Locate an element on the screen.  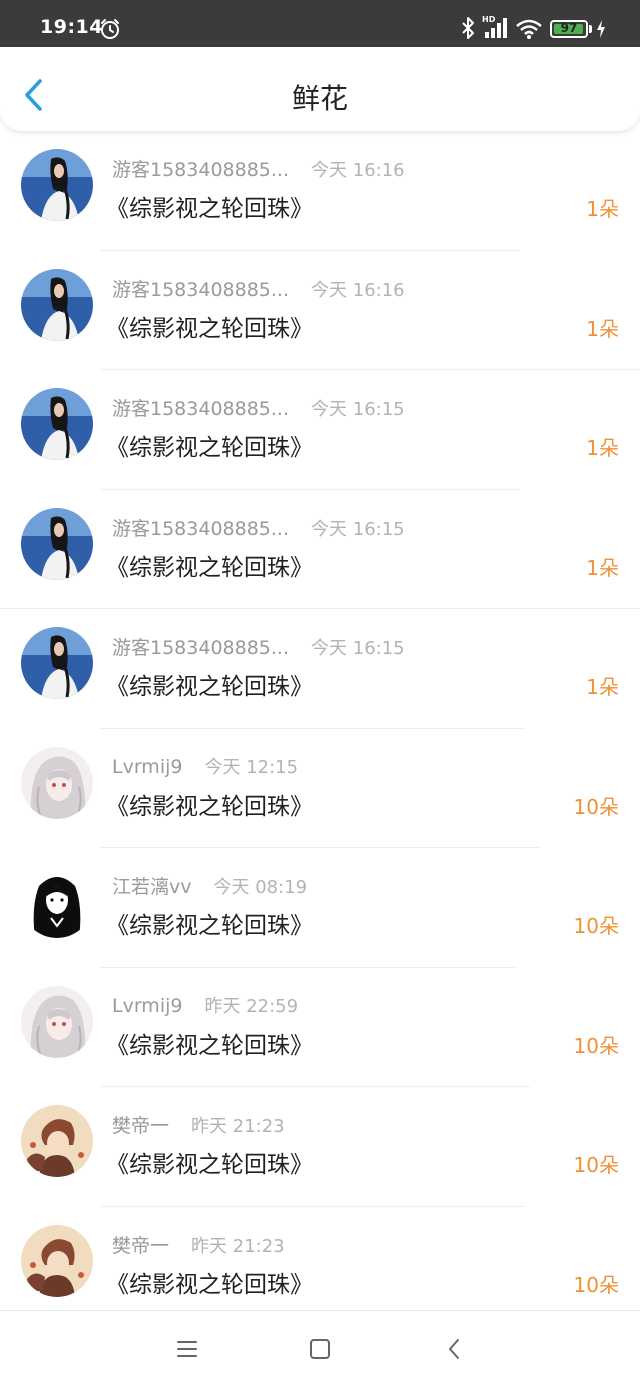
timestamp: 今天 12:15 is located at coordinates (251, 767).